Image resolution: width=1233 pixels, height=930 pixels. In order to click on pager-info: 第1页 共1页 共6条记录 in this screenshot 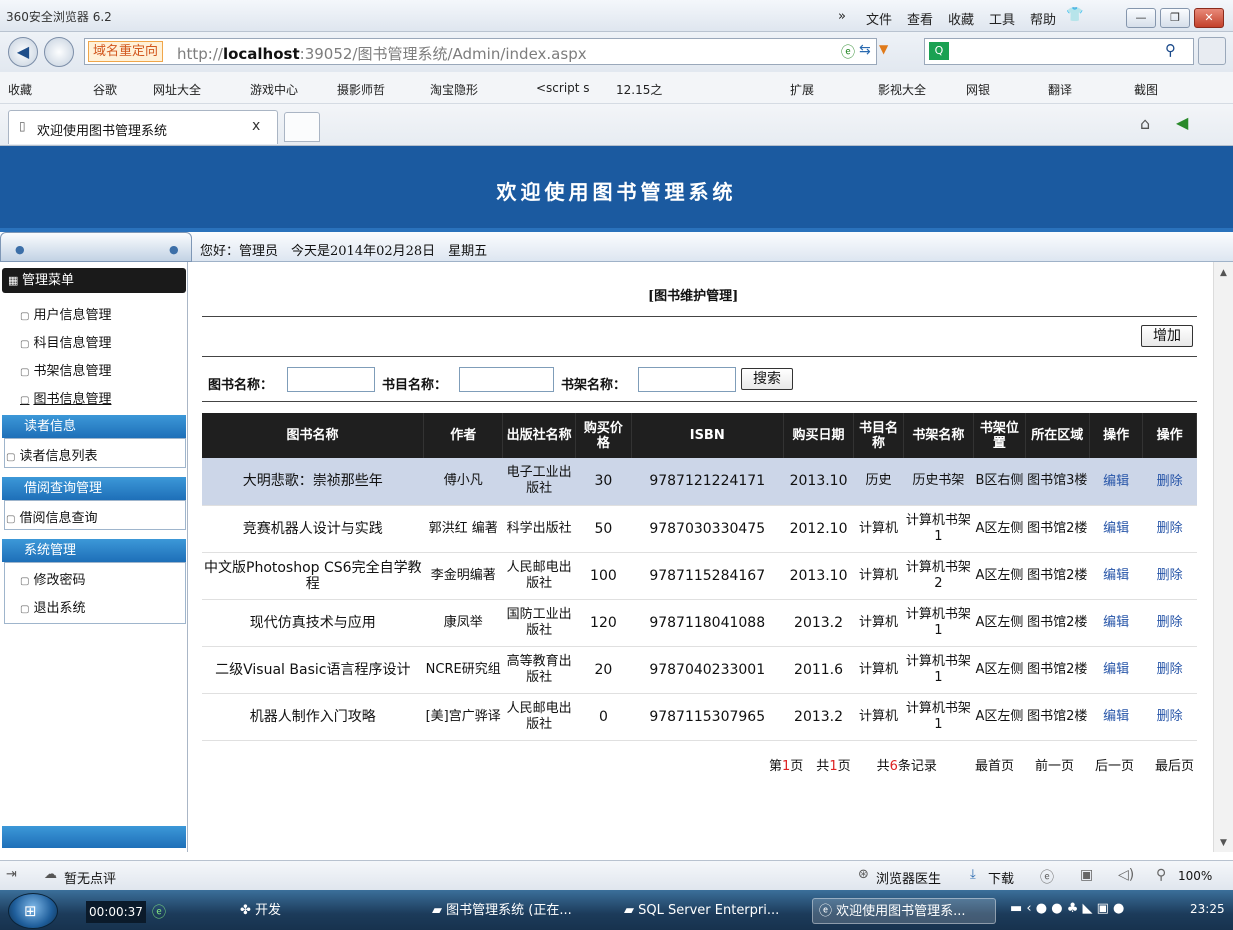, I will do `click(853, 766)`.